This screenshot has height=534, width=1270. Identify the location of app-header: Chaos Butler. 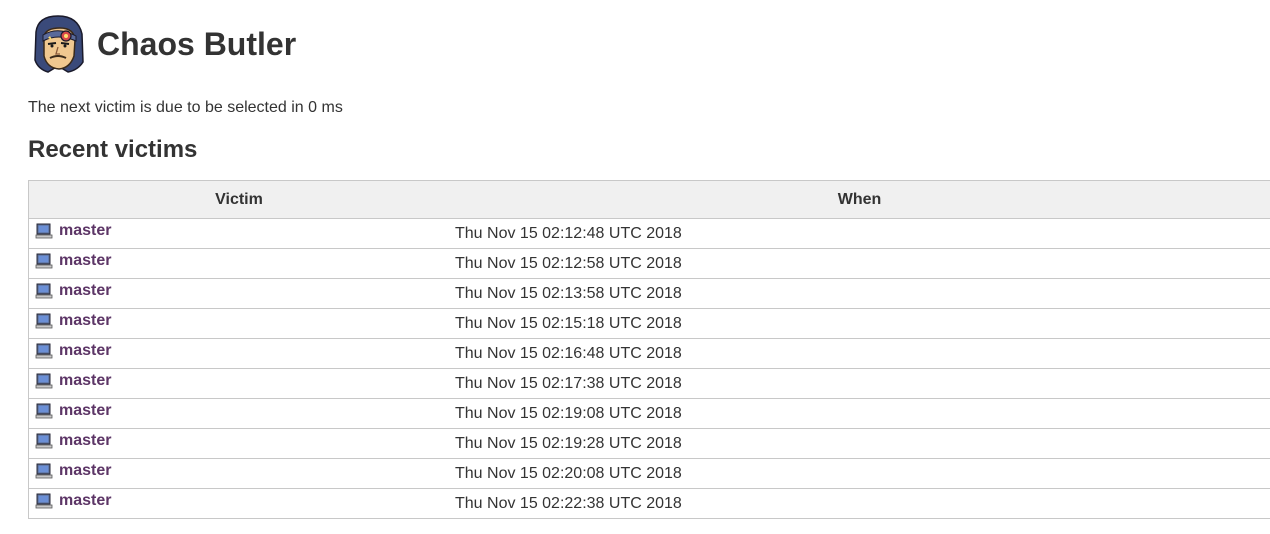
(162, 44).